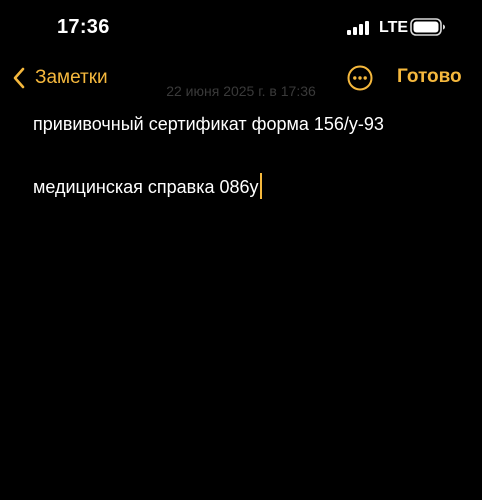  Describe the element at coordinates (358, 28) in the screenshot. I see `cellular-signal-icon` at that location.